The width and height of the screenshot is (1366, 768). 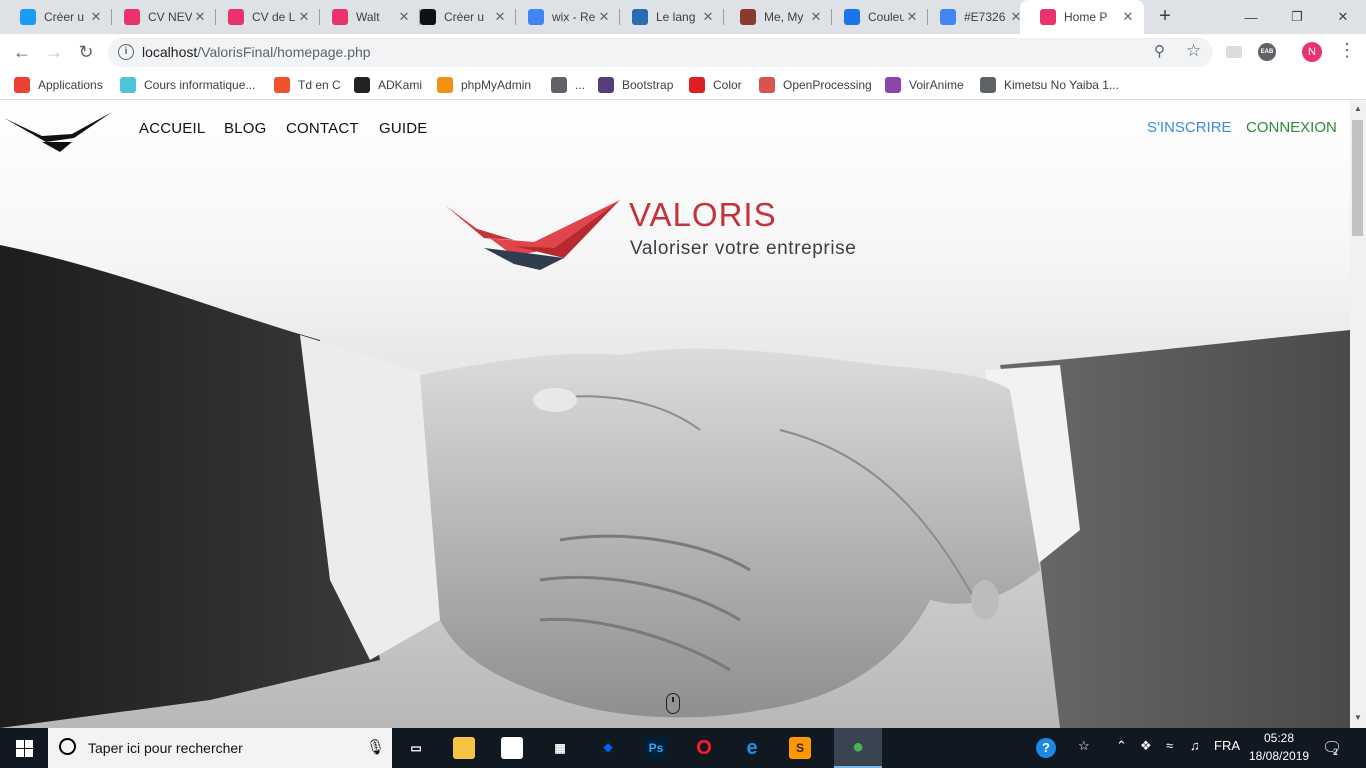 I want to click on browser-tab: CV de L ✕, so click(x=264, y=17).